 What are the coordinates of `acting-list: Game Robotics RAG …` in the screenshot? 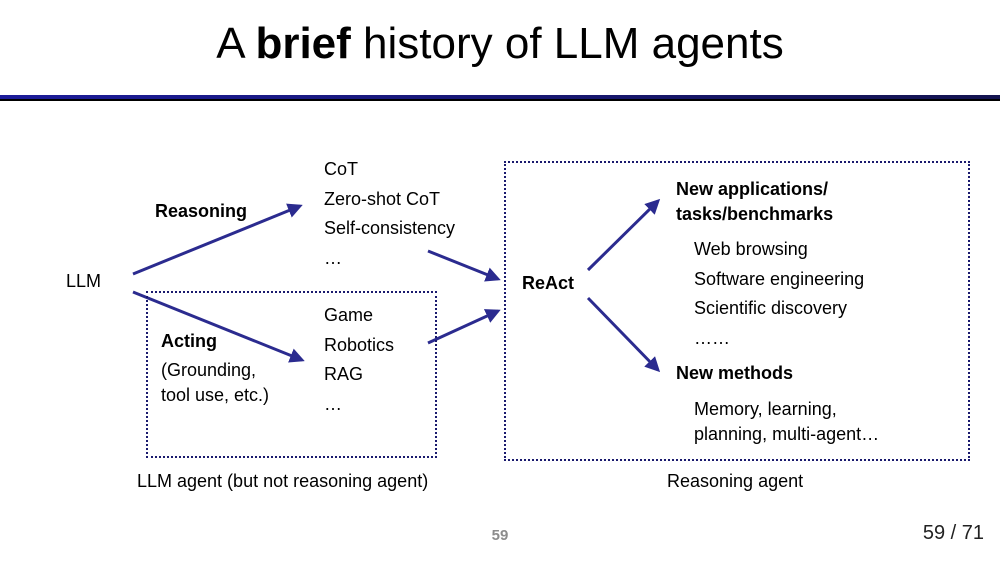 It's located at (359, 363).